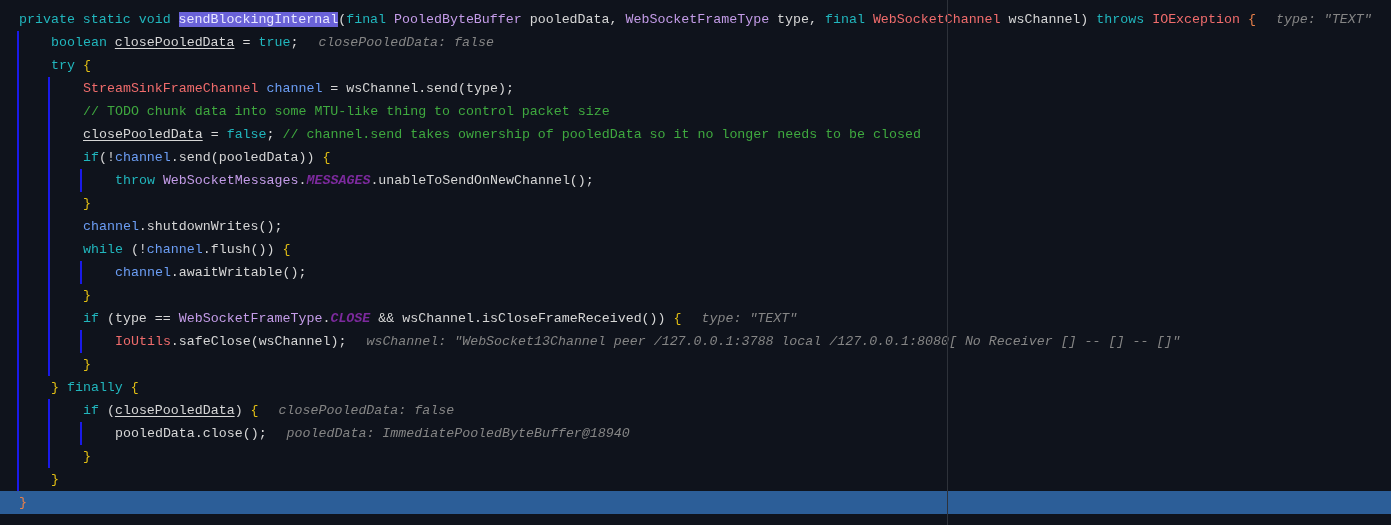 The height and width of the screenshot is (525, 1391). What do you see at coordinates (231, 341) in the screenshot?
I see `code-line: IoUtils.safeClose(wsChannel);` at bounding box center [231, 341].